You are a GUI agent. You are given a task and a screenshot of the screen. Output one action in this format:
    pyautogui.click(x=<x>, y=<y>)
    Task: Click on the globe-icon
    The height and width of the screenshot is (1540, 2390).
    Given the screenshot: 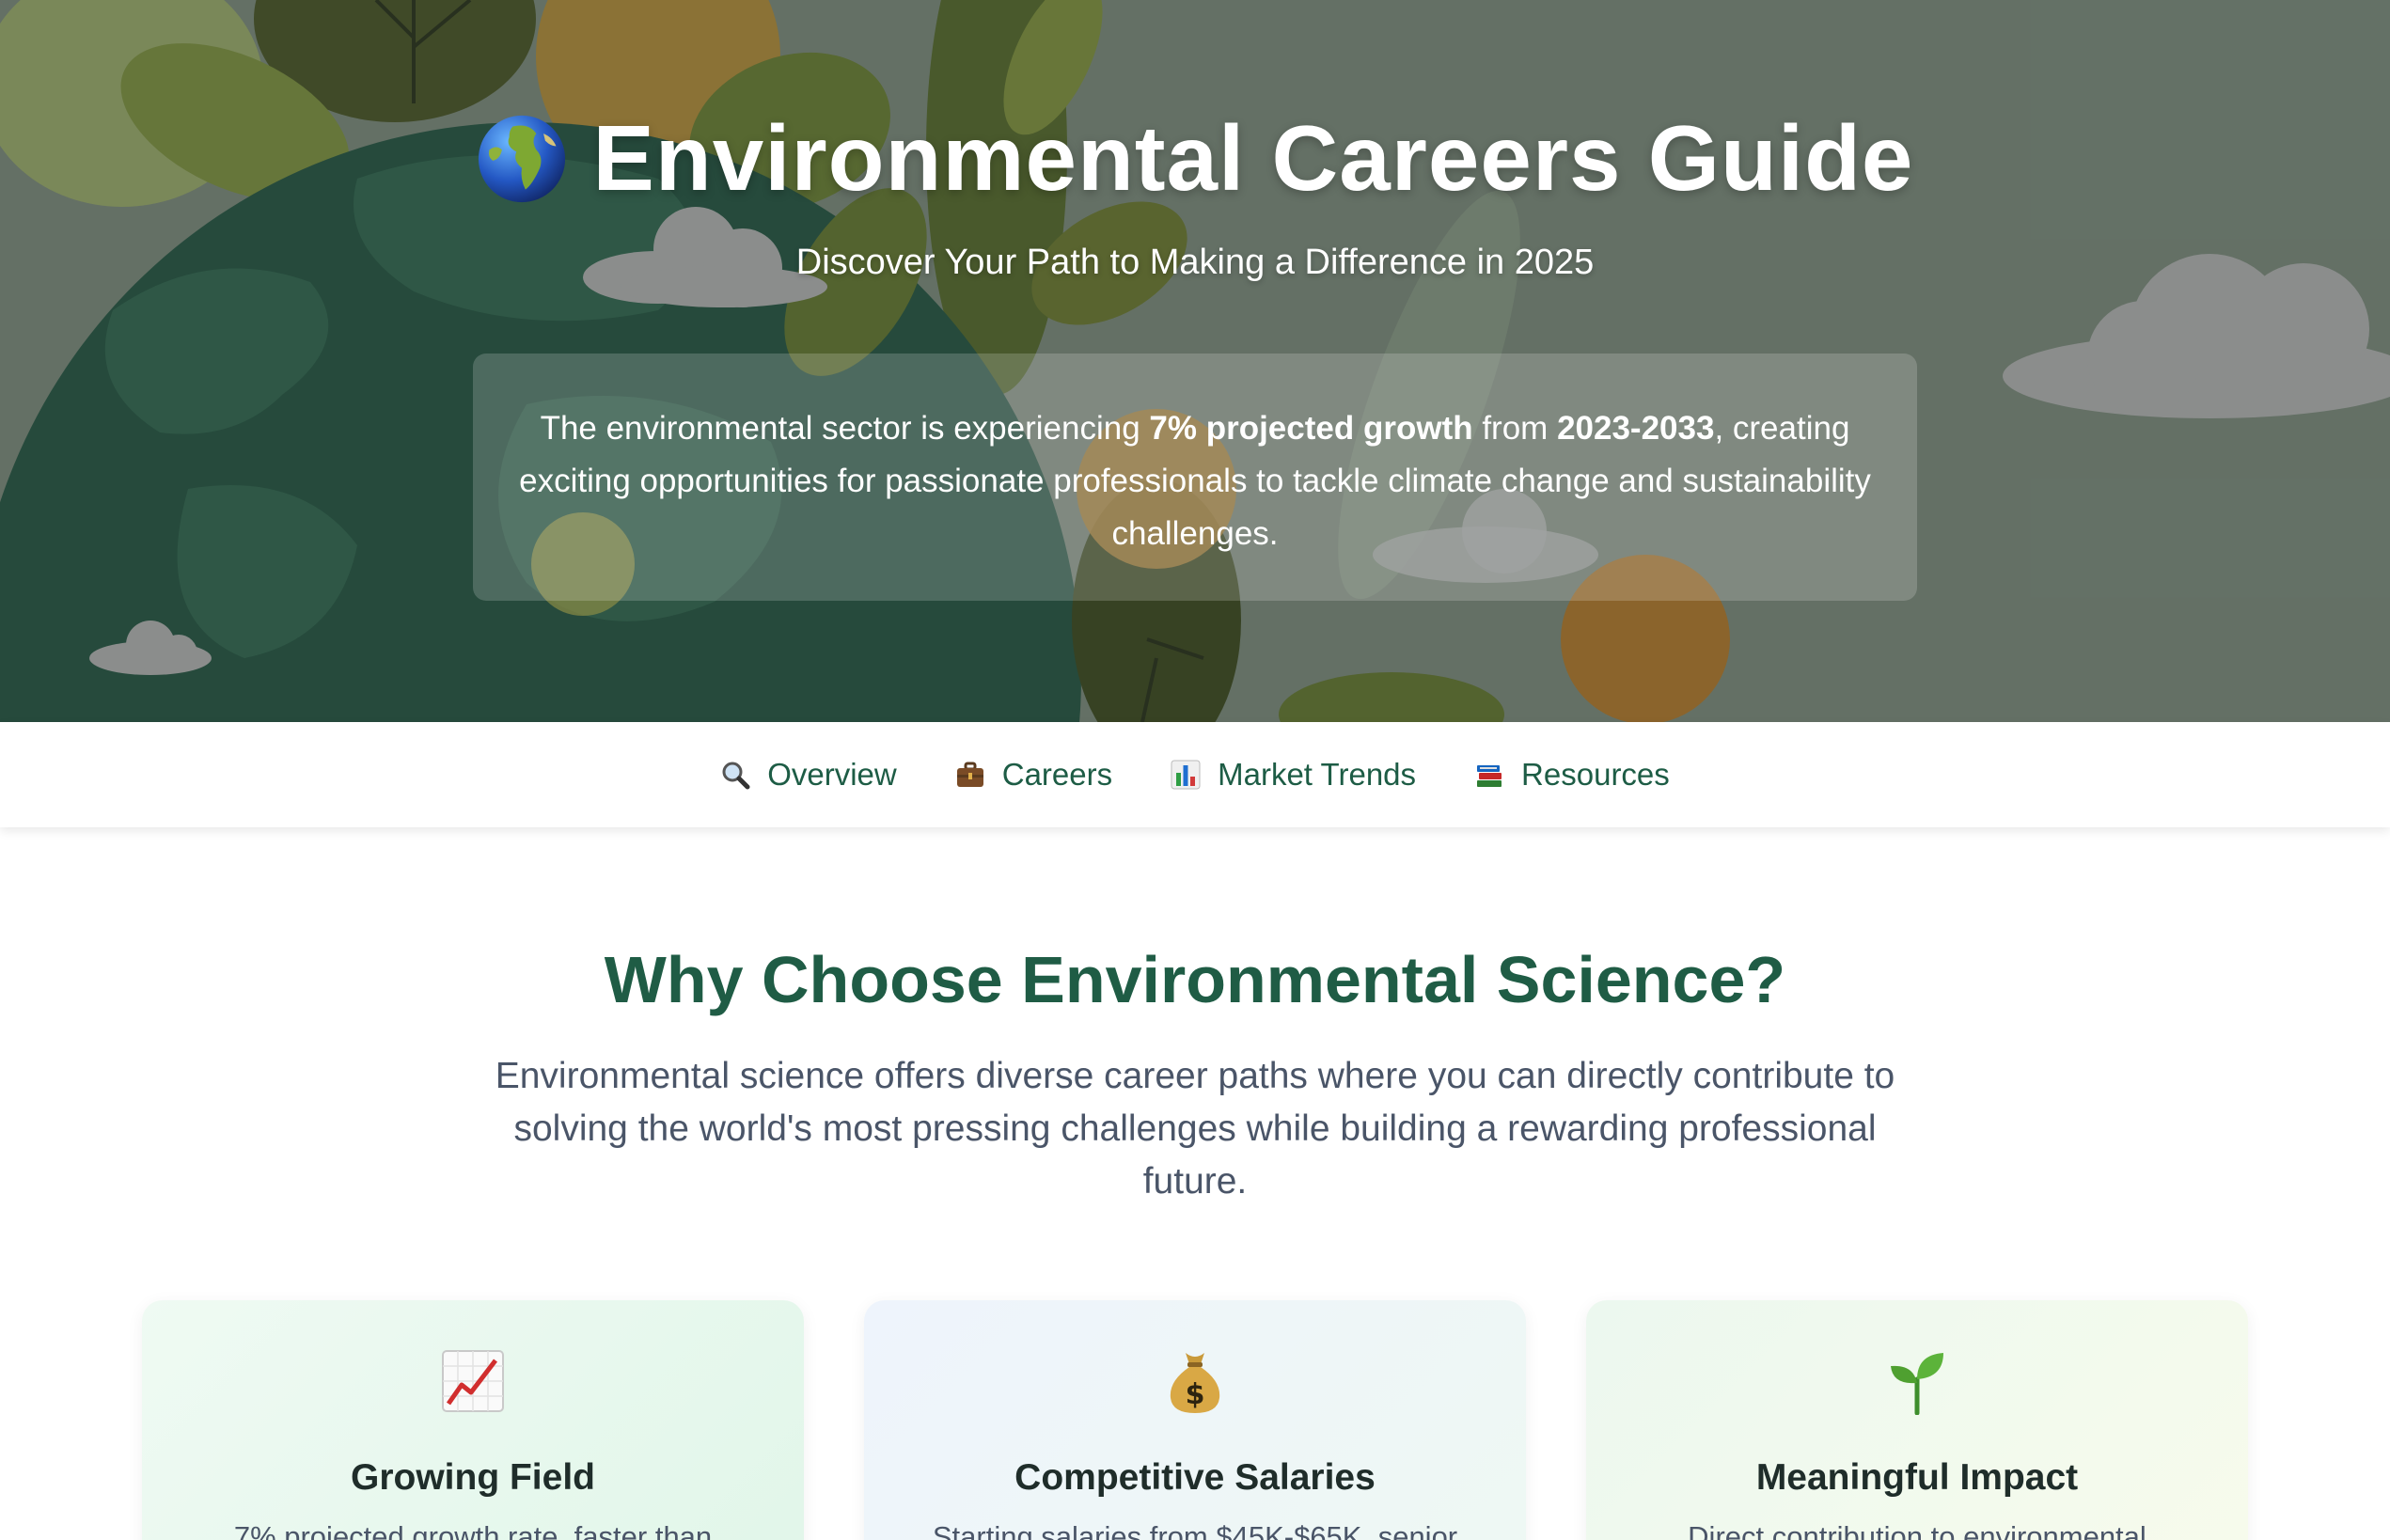 What is the action you would take?
    pyautogui.click(x=521, y=158)
    